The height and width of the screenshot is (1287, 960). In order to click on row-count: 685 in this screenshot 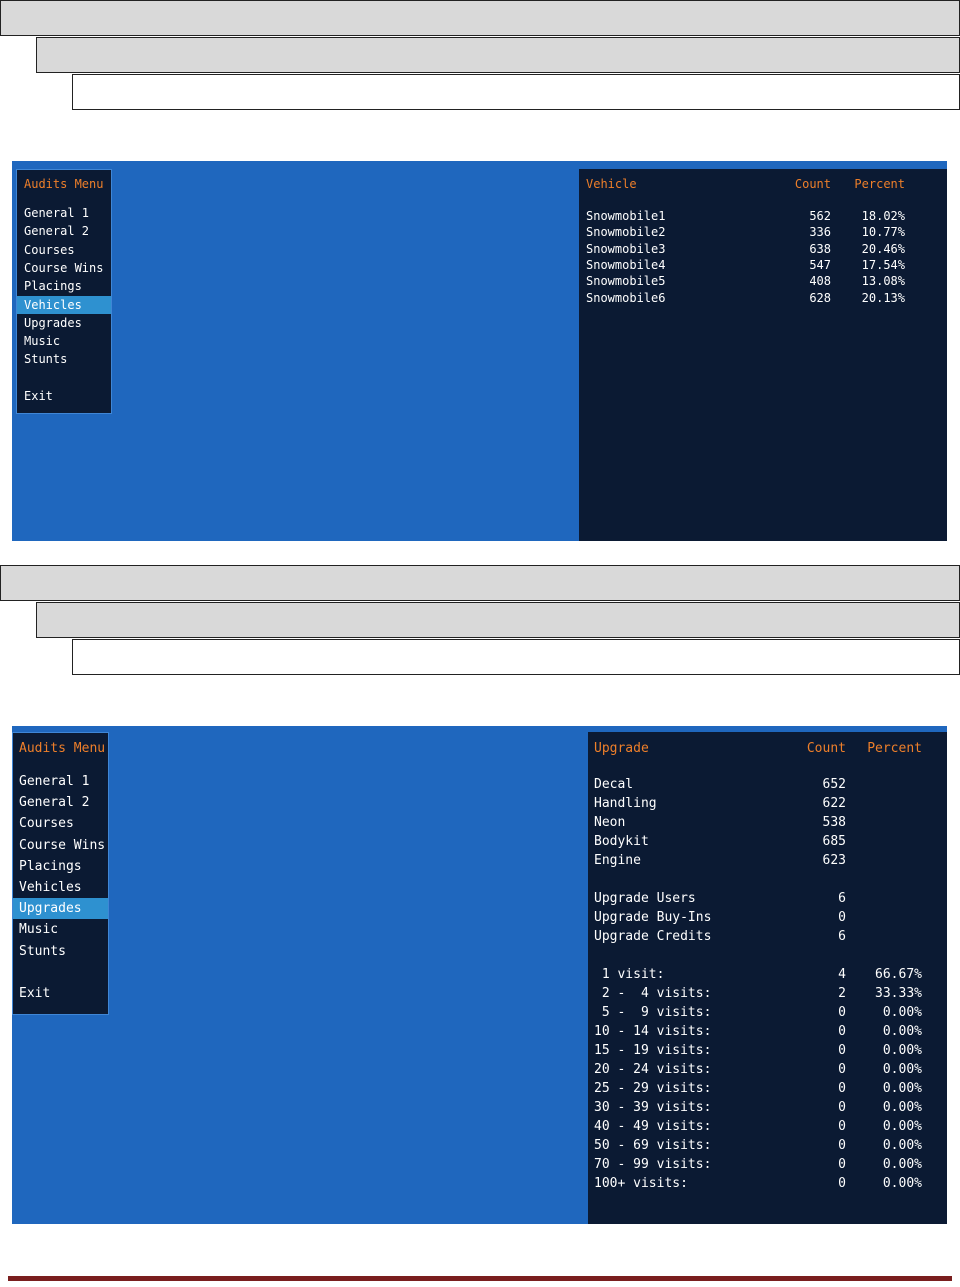, I will do `click(834, 841)`.